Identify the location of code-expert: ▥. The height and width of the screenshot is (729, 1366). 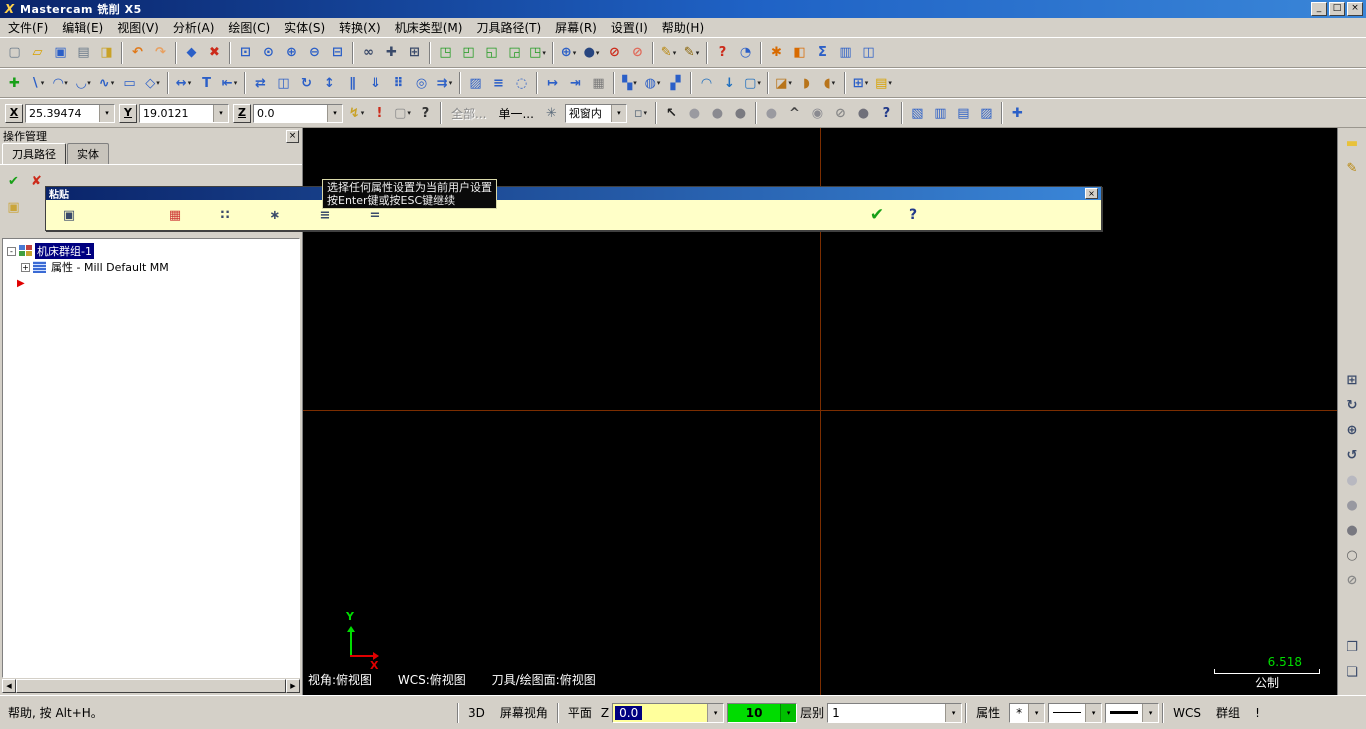
(845, 52).